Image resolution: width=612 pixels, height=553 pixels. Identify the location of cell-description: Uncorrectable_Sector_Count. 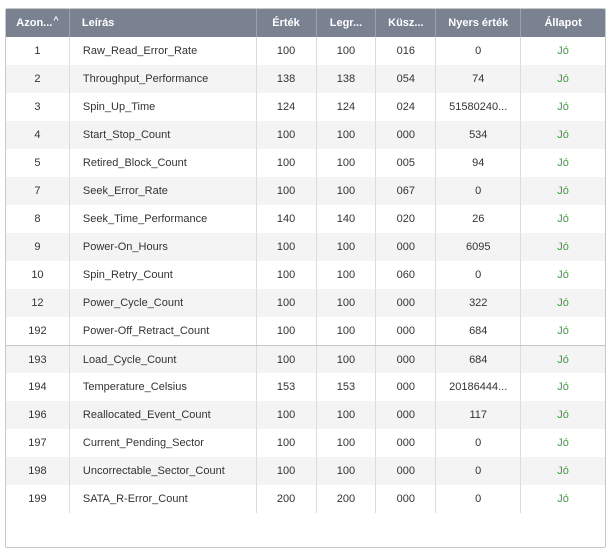
(163, 471).